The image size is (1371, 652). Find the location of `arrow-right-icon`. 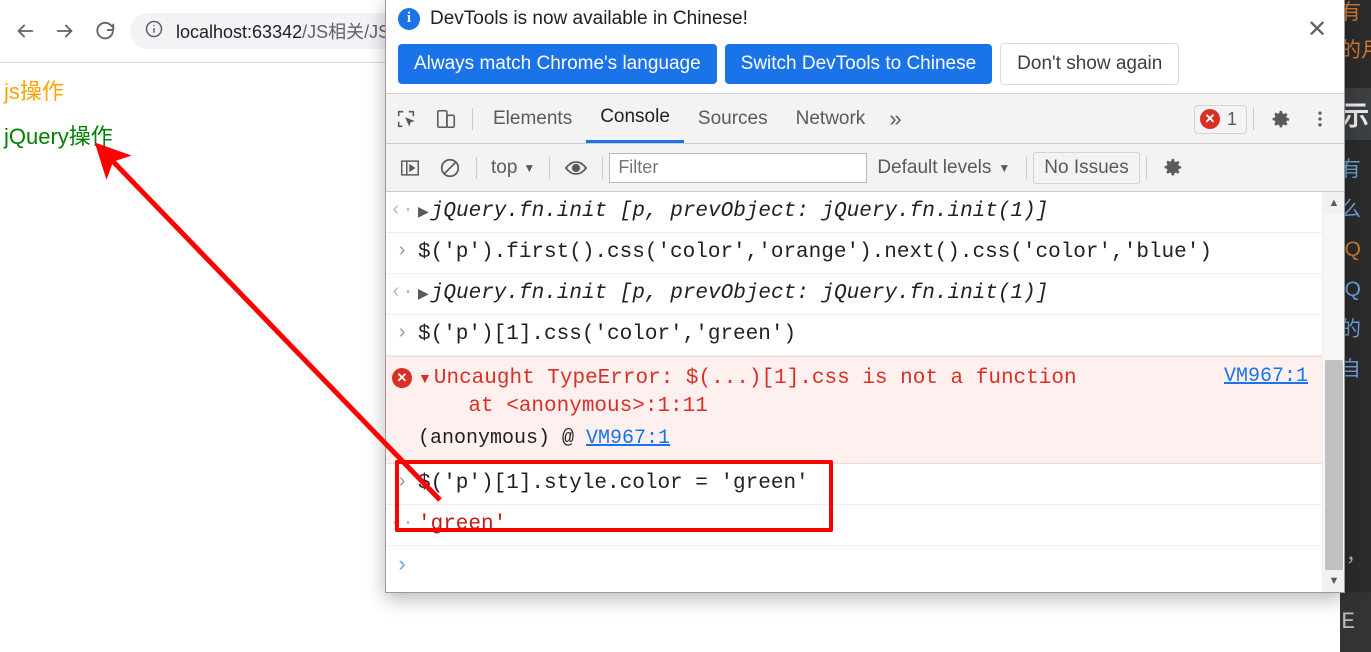

arrow-right-icon is located at coordinates (64, 31).